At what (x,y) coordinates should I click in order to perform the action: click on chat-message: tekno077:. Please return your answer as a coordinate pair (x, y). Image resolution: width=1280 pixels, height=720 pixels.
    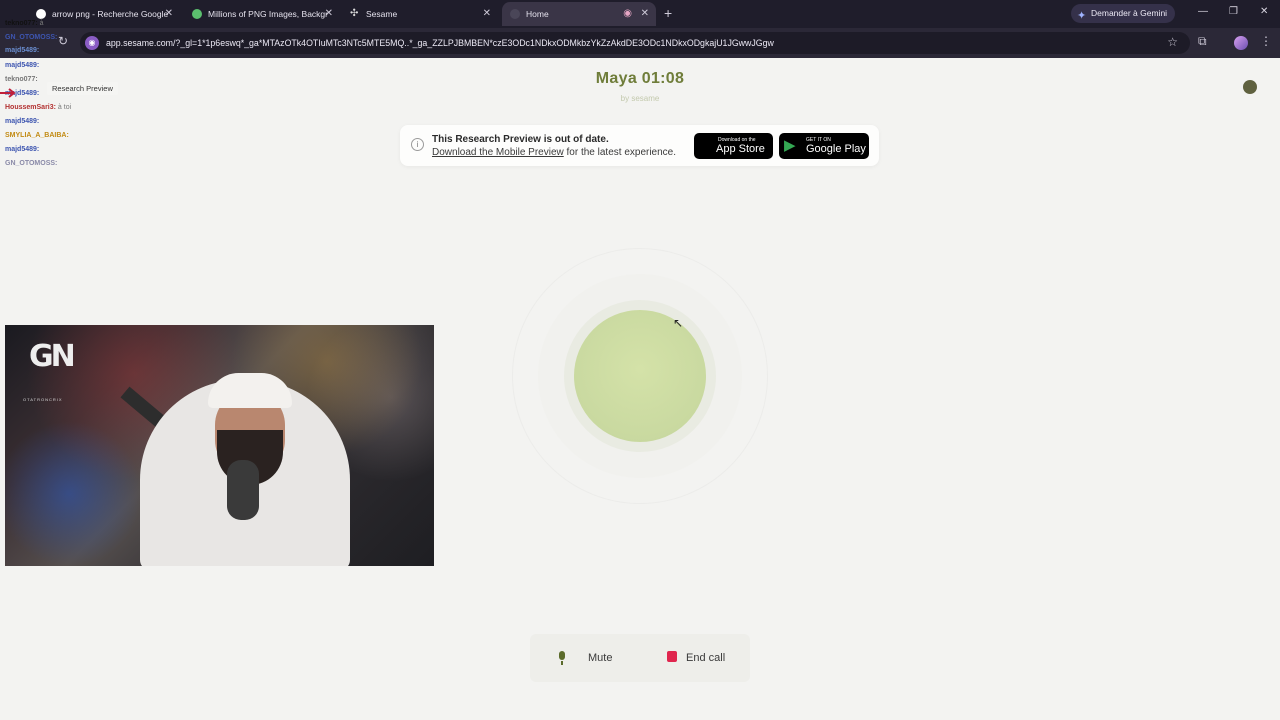
    Looking at the image, I should click on (21, 79).